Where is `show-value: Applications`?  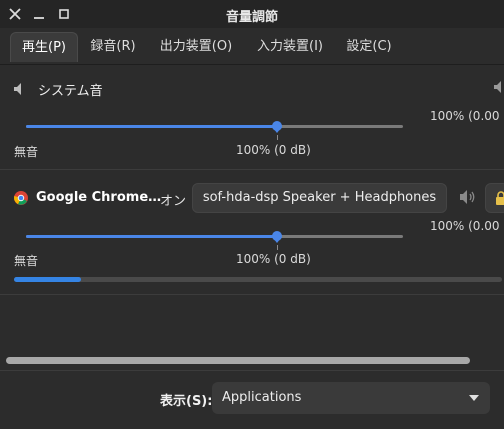
show-value: Applications is located at coordinates (262, 397).